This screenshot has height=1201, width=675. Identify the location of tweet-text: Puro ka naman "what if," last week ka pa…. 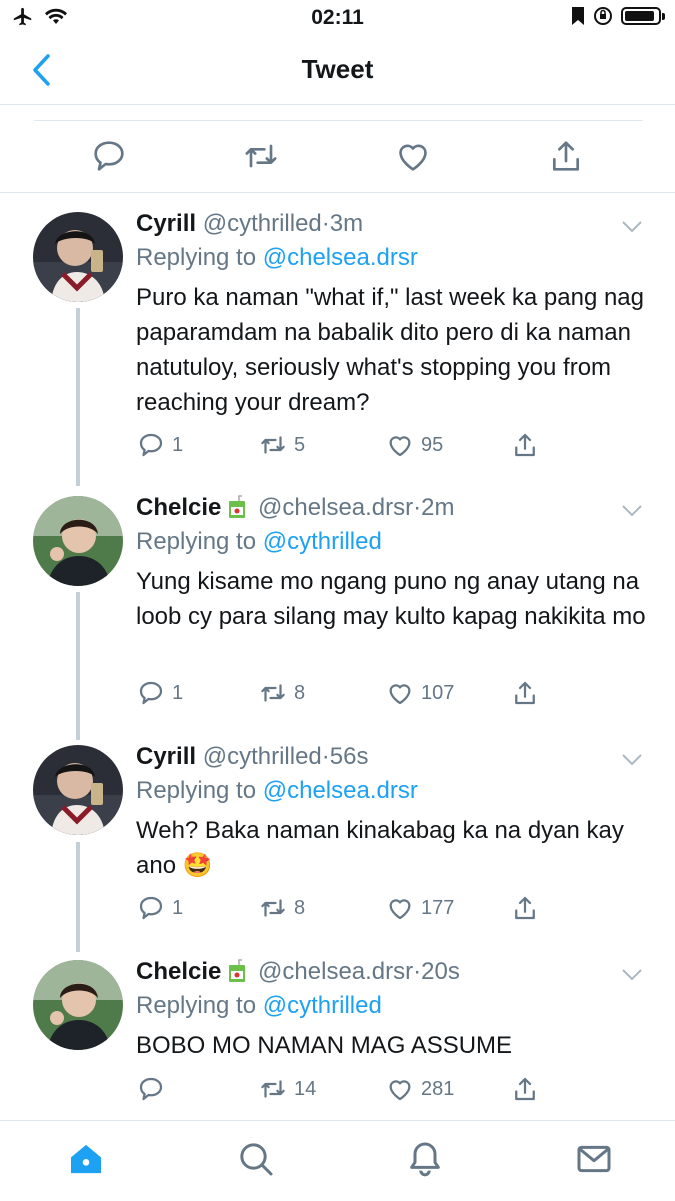
(390, 350).